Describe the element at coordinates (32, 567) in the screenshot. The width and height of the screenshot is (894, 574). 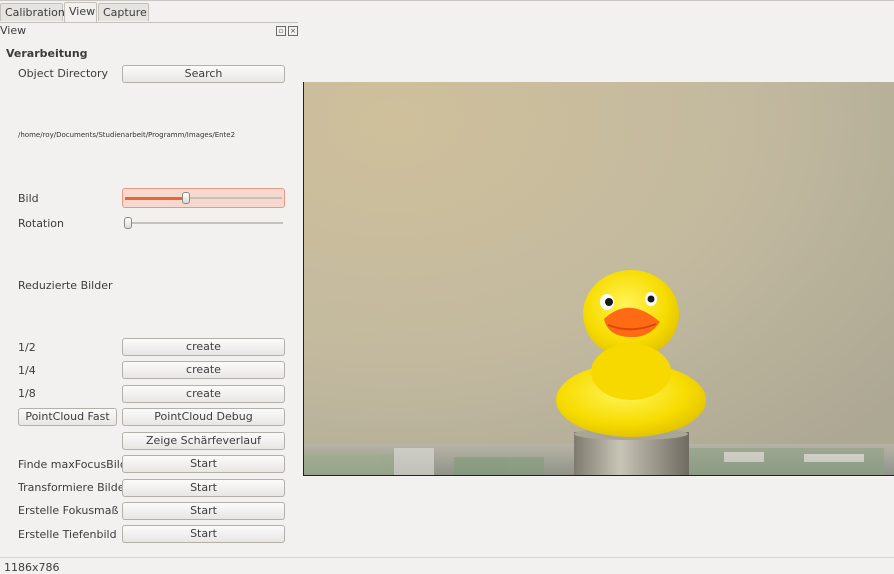
I see `image-size-status: 1186x786` at that location.